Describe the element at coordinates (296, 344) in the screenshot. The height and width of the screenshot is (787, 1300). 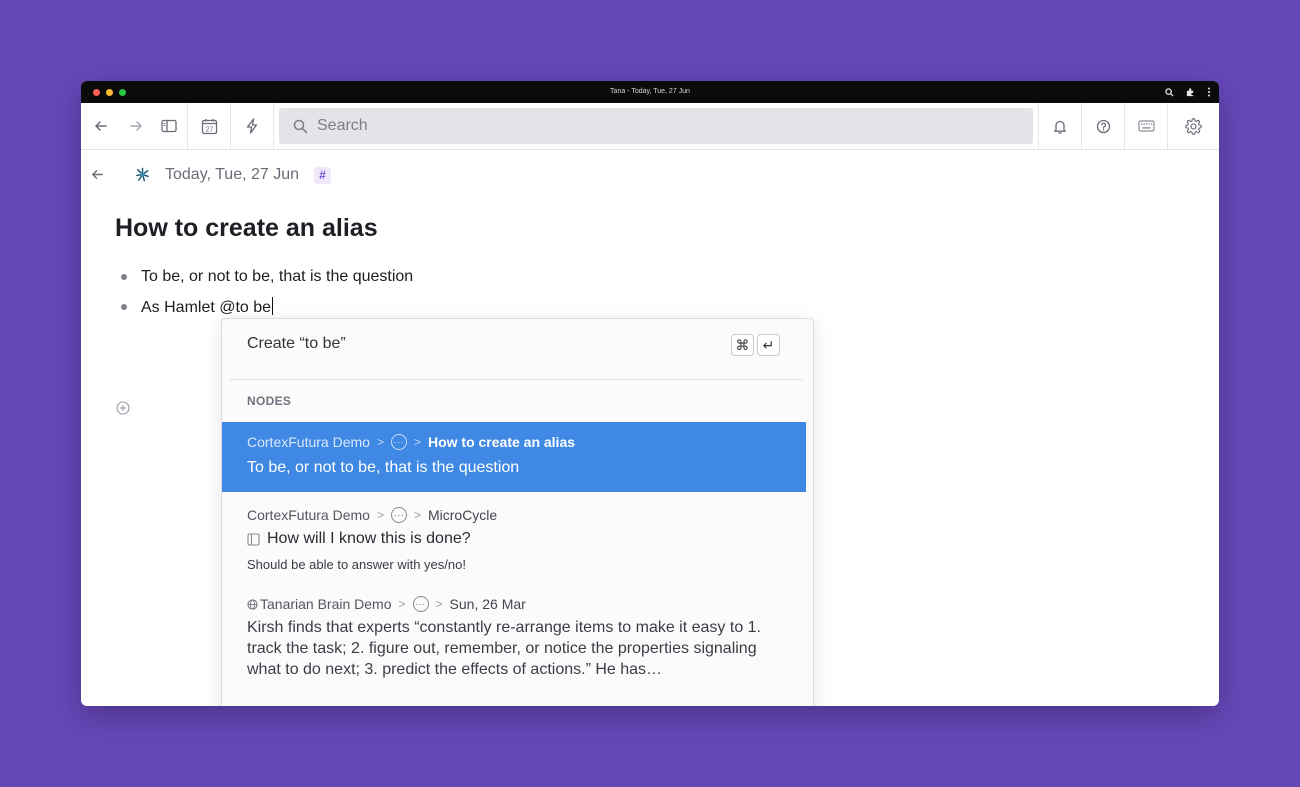
I see `create-option: Create “to be”` at that location.